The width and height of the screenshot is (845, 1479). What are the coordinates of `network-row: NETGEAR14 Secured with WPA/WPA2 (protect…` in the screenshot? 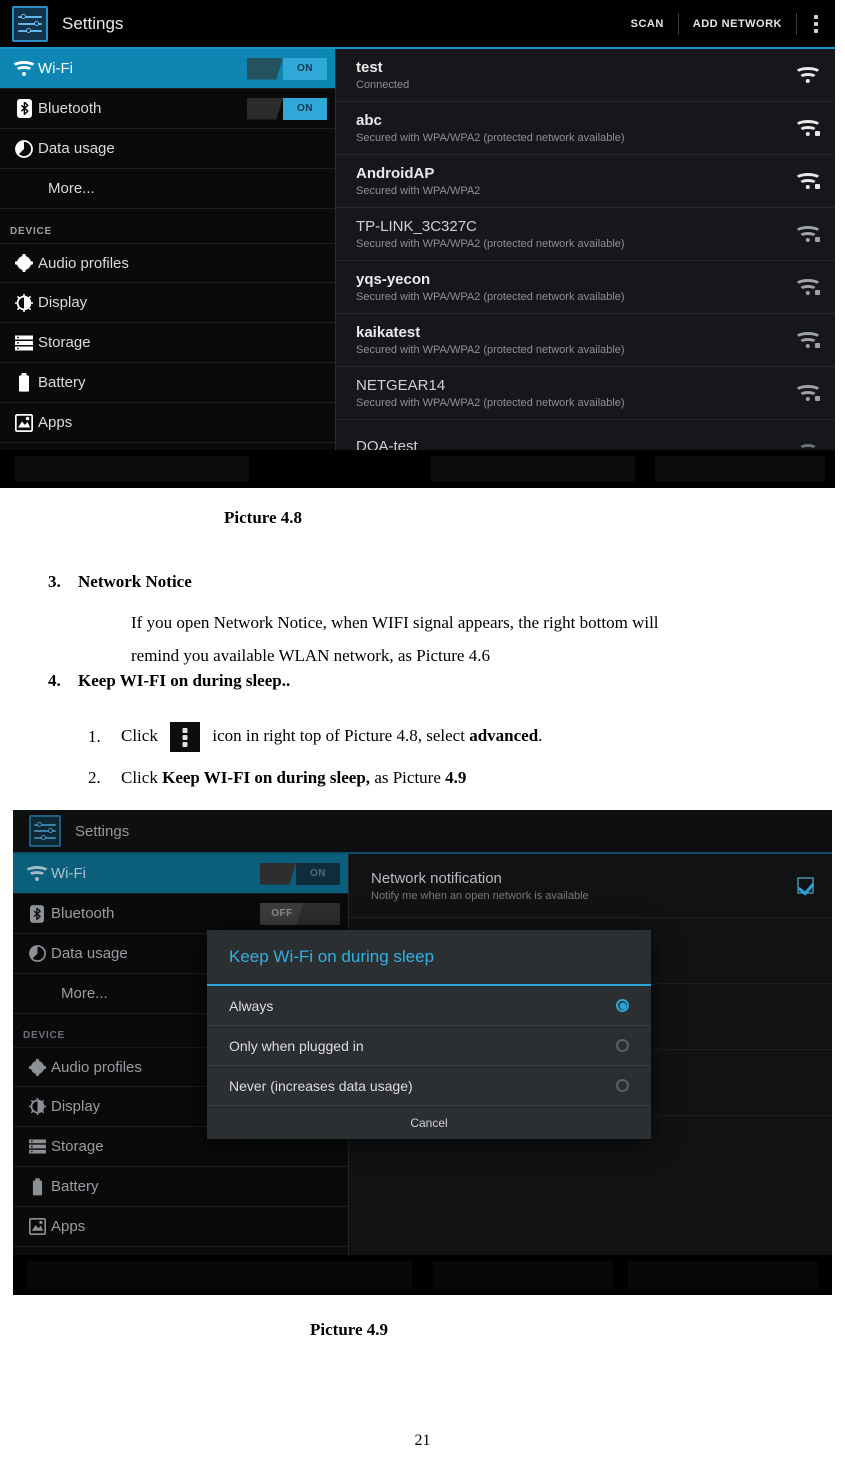 It's located at (585, 393).